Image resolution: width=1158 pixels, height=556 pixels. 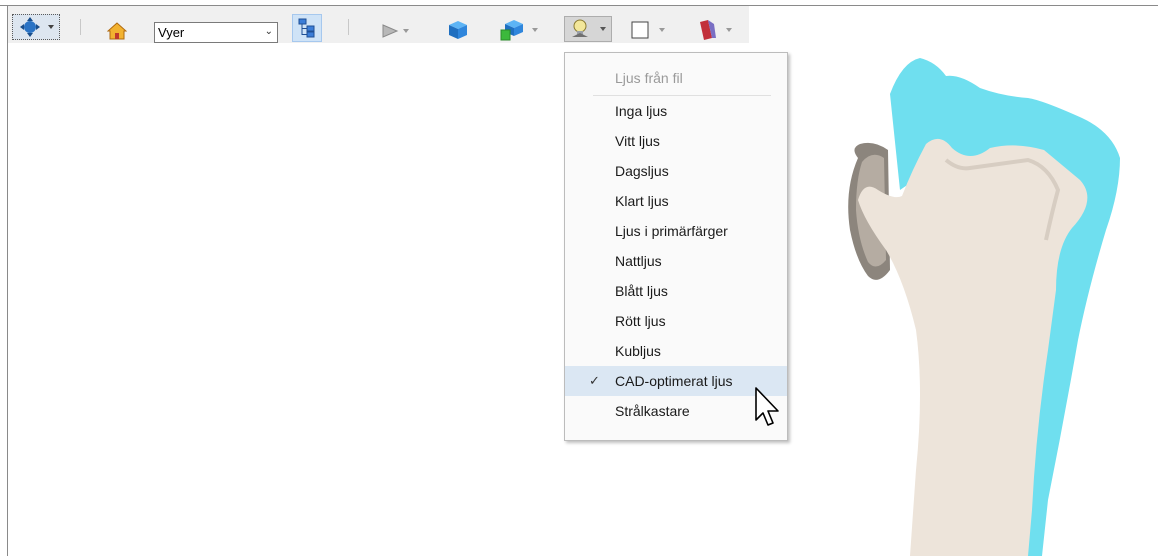 I want to click on play-button, so click(x=396, y=31).